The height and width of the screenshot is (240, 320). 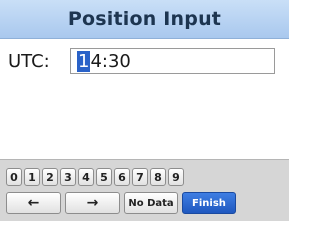 I want to click on right-arrow-icon: →, so click(x=92, y=203).